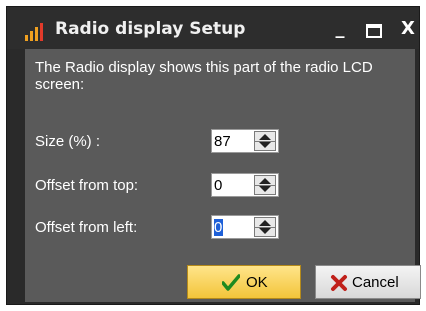 The width and height of the screenshot is (426, 311). I want to click on size-spin-arrows, so click(265, 141).